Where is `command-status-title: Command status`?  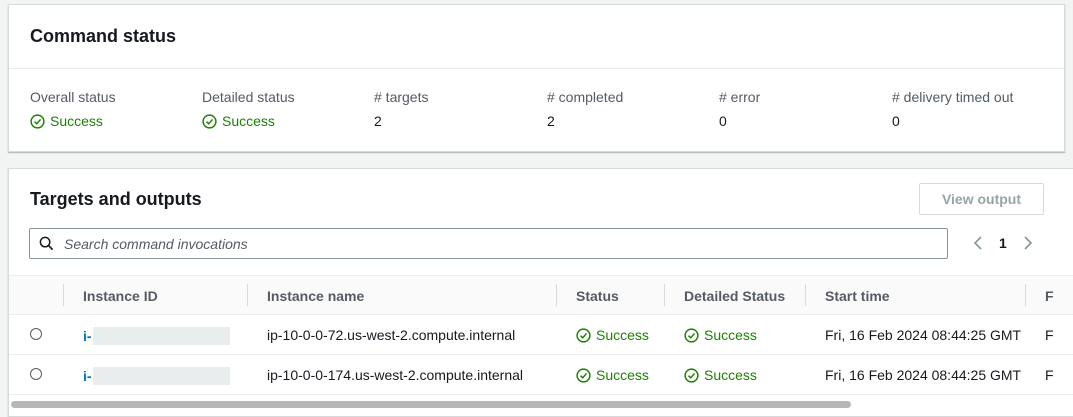 command-status-title: Command status is located at coordinates (103, 36).